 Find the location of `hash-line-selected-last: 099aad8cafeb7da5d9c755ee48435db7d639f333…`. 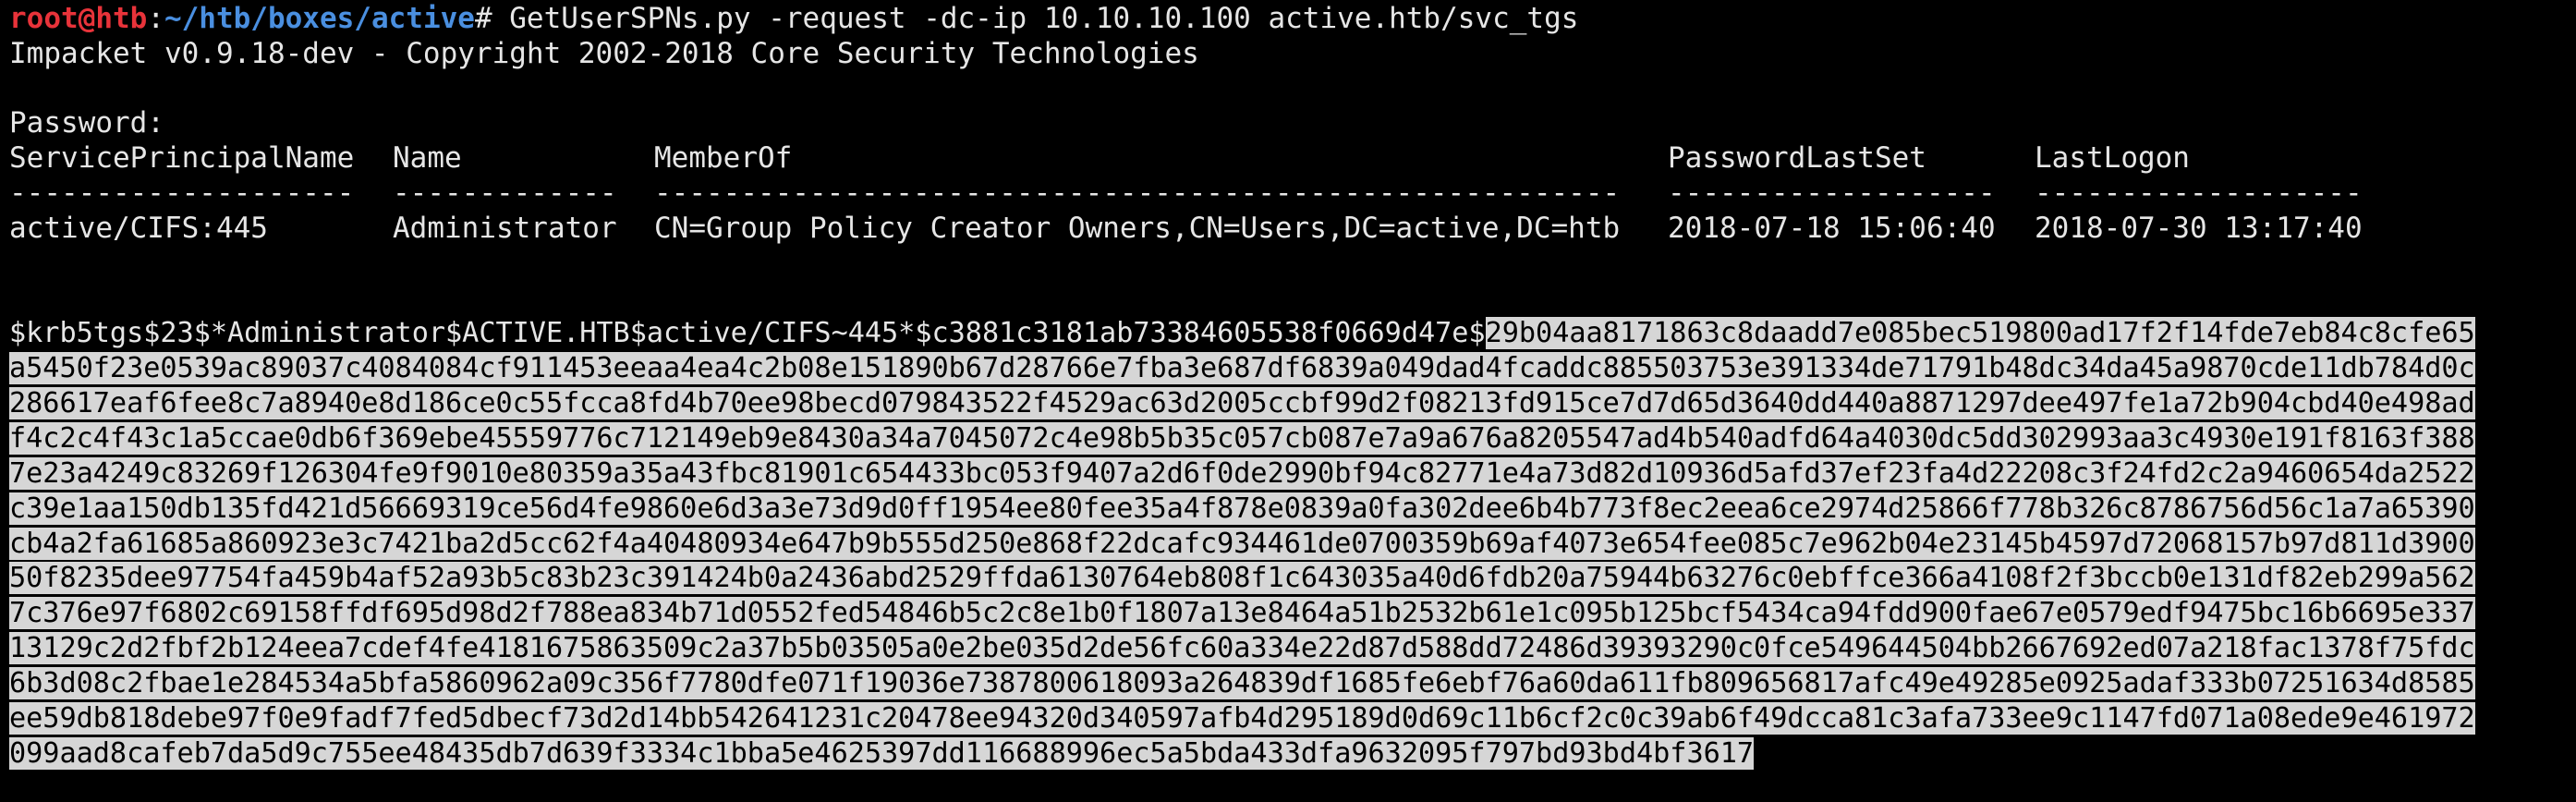

hash-line-selected-last: 099aad8cafeb7da5d9c755ee48435db7d639f333… is located at coordinates (881, 753).